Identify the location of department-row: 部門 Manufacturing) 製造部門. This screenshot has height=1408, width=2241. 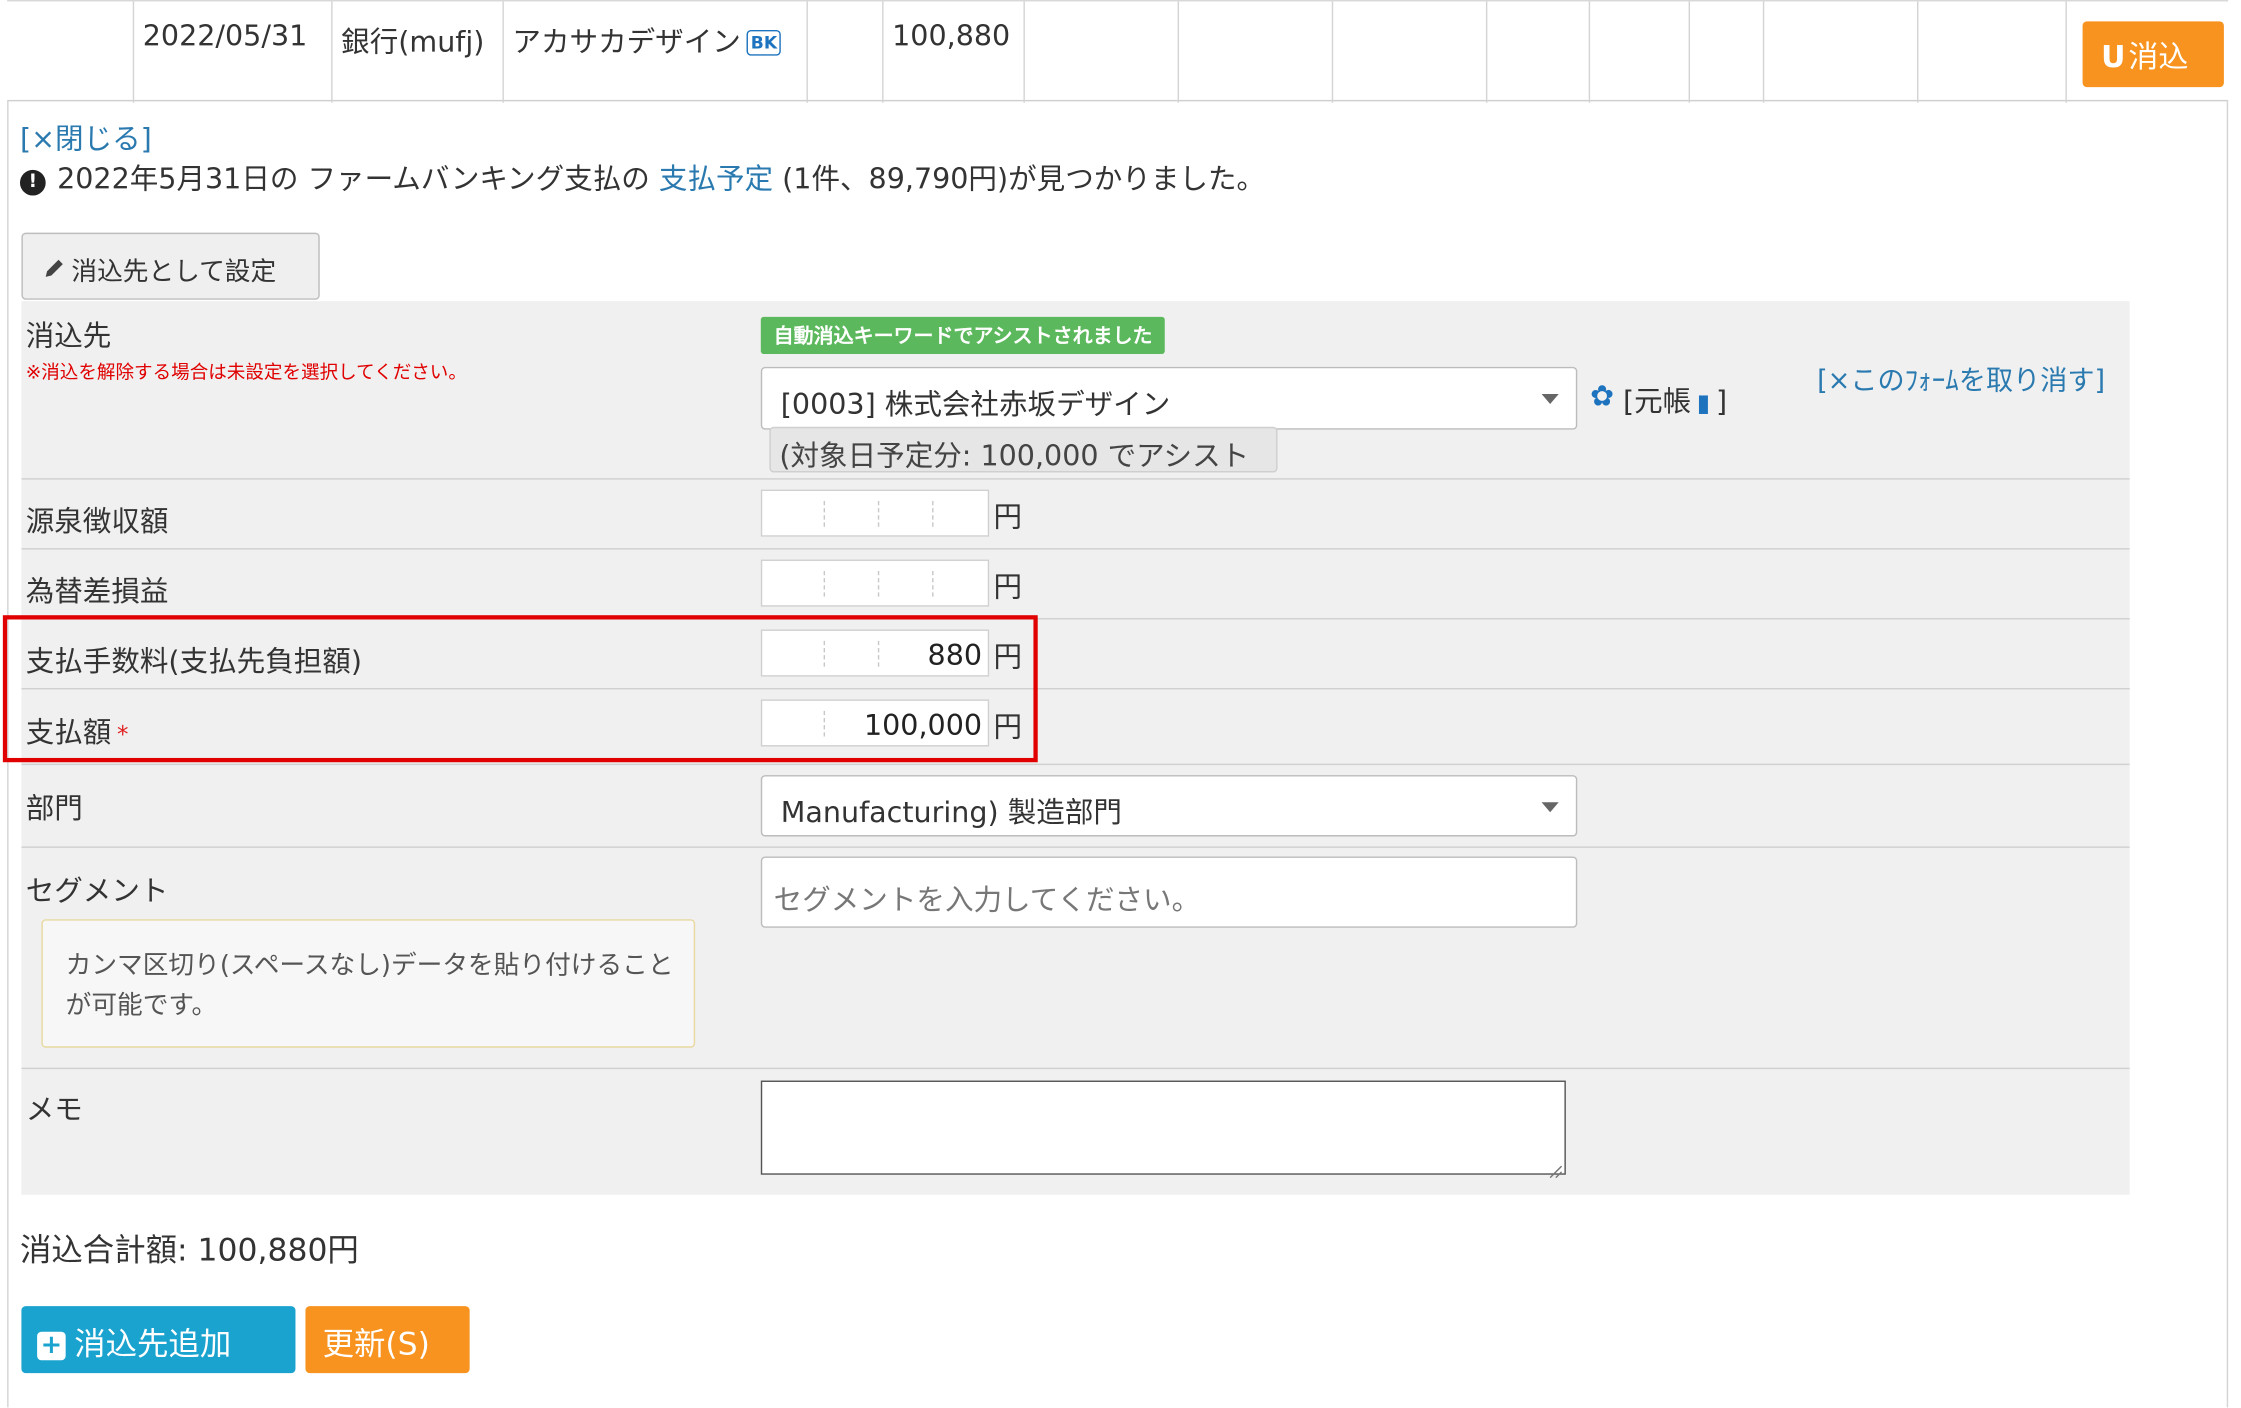
(1075, 806).